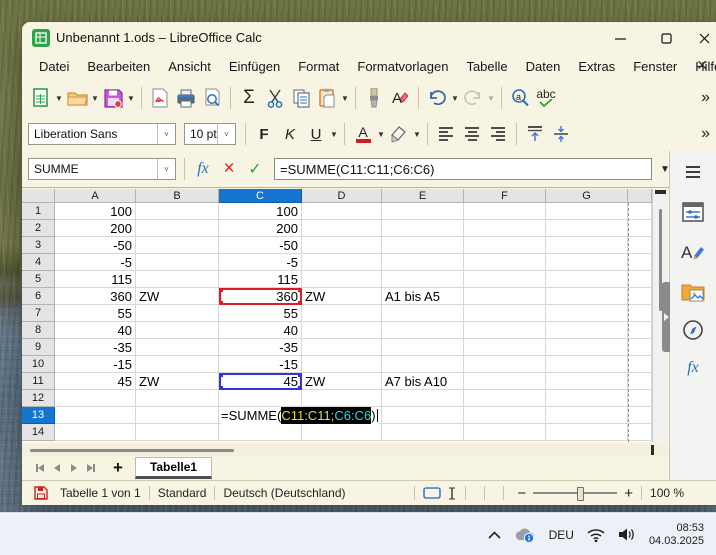 This screenshot has width=716, height=555. What do you see at coordinates (299, 415) in the screenshot?
I see `editing-cell-formula: =SUMME(C11:C11;C6:C6)` at bounding box center [299, 415].